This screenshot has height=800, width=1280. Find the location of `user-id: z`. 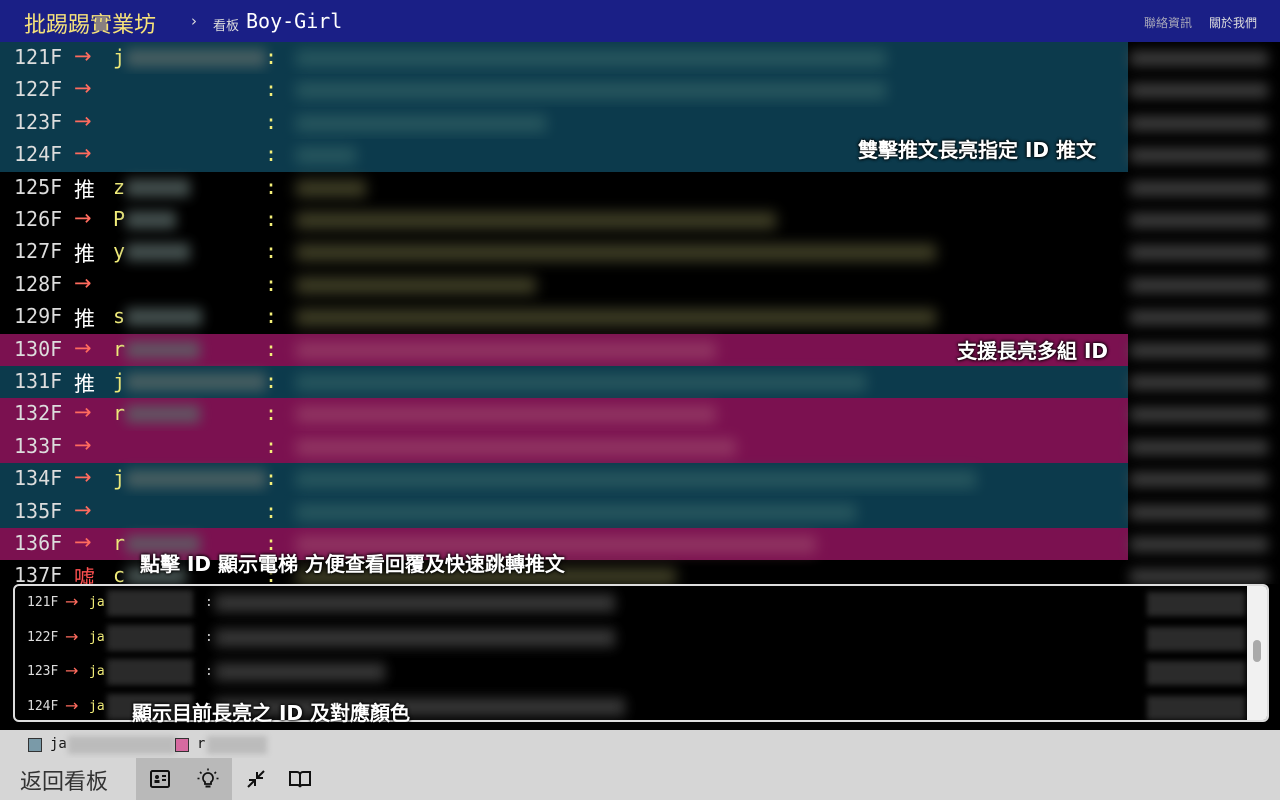

user-id: z is located at coordinates (119, 187).